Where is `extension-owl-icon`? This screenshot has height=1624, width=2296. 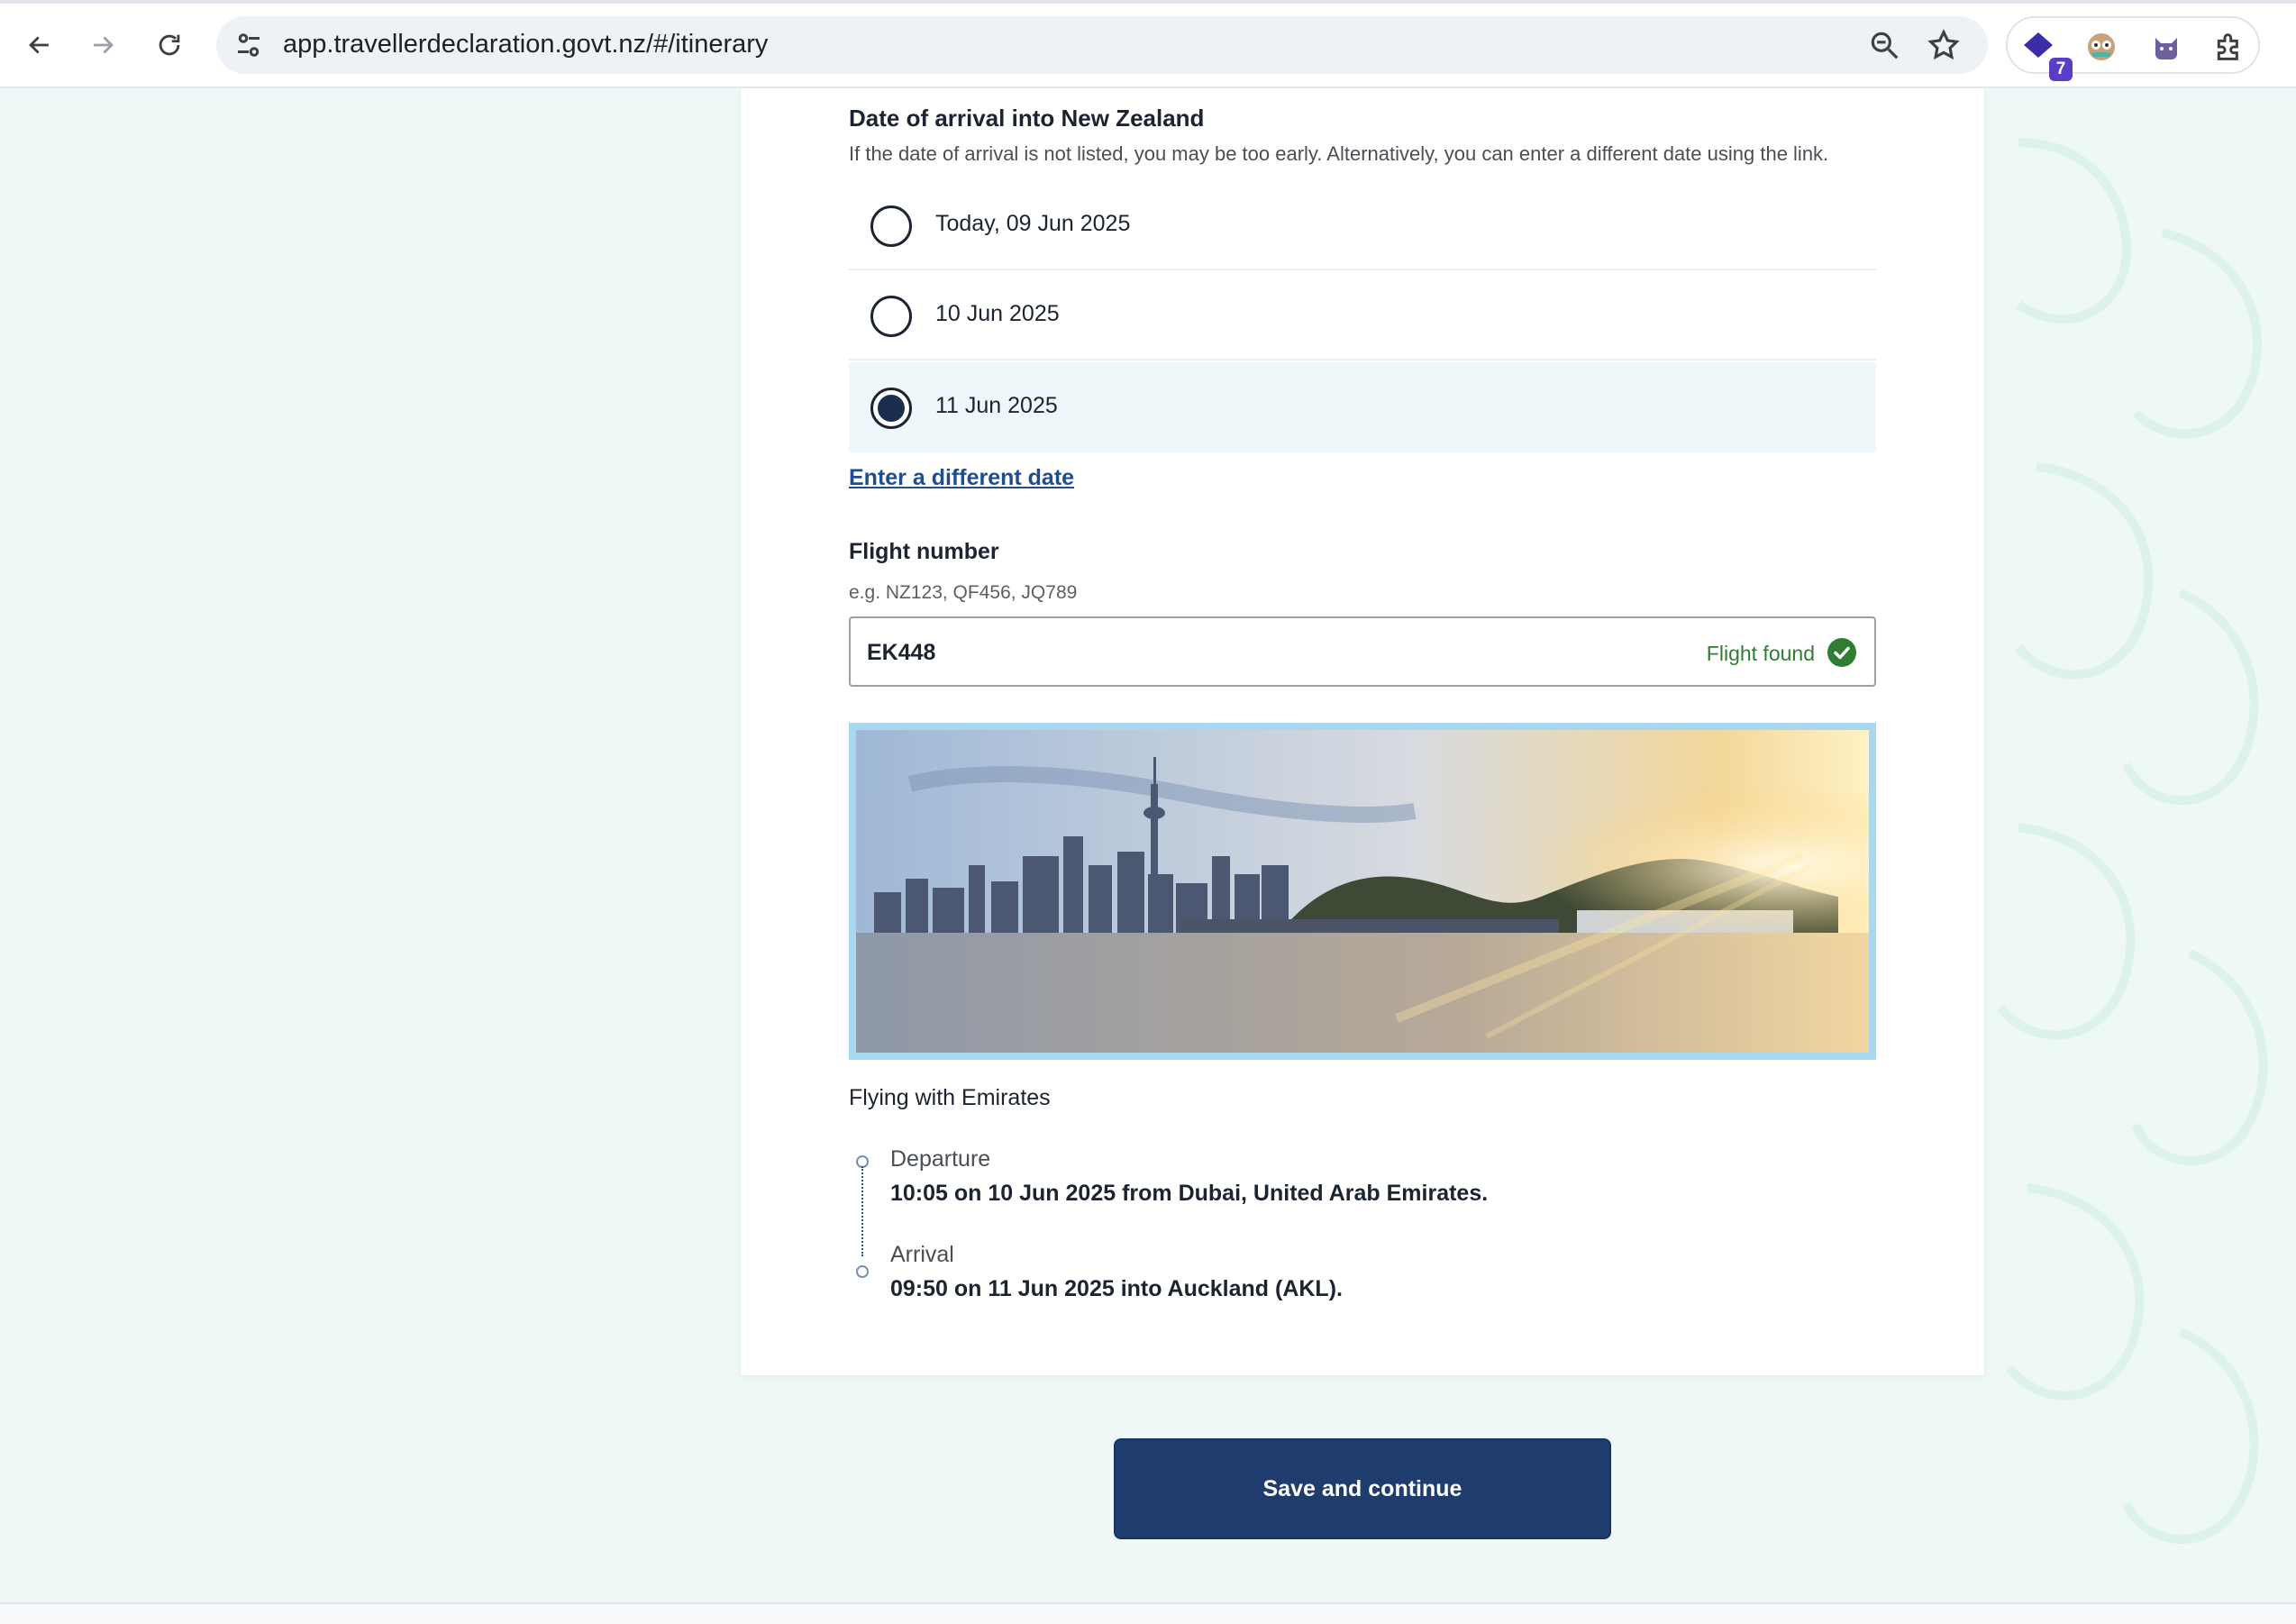
extension-owl-icon is located at coordinates (2101, 47).